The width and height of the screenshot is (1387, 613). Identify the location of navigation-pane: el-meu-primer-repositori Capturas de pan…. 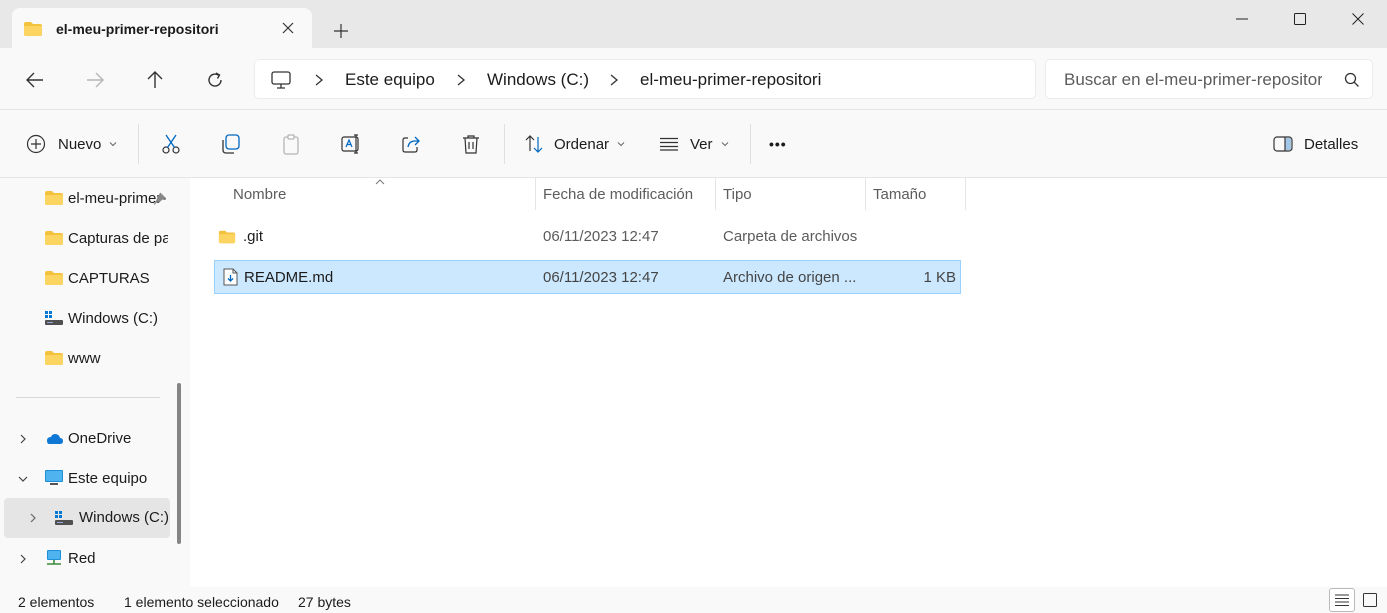
(95, 382).